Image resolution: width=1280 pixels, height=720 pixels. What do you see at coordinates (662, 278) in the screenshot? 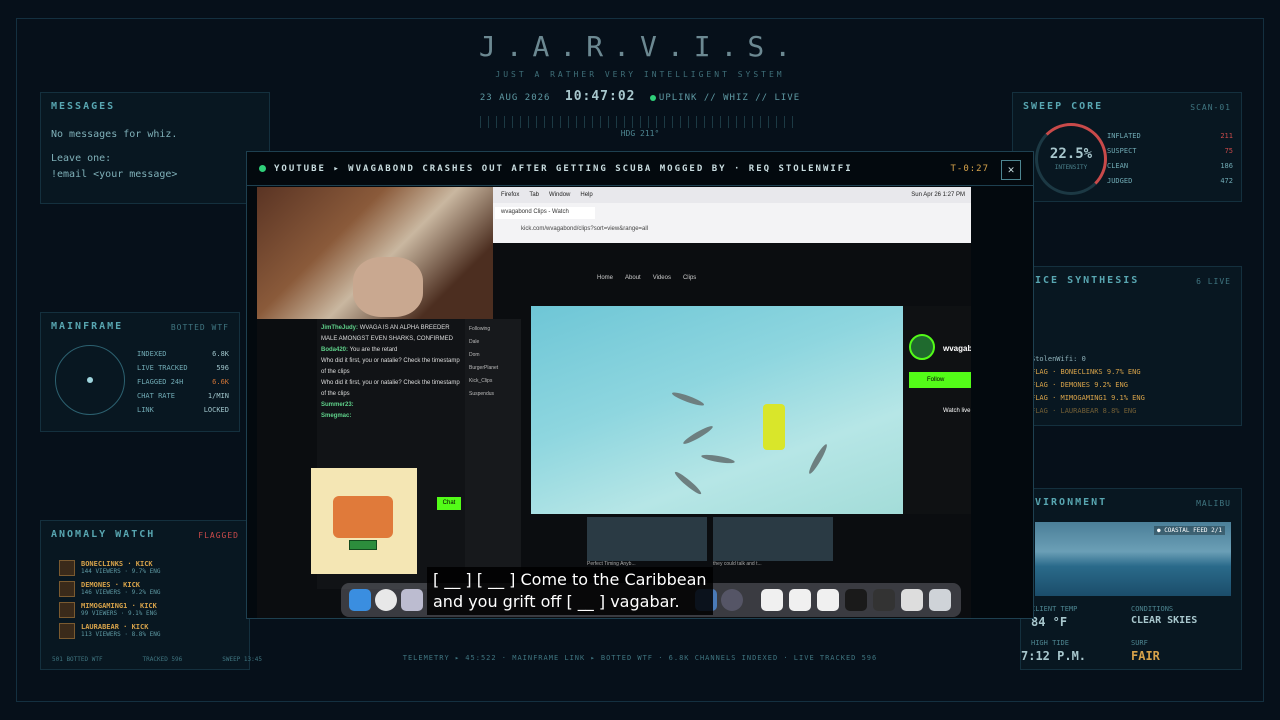
I see `nav-item: Videos` at bounding box center [662, 278].